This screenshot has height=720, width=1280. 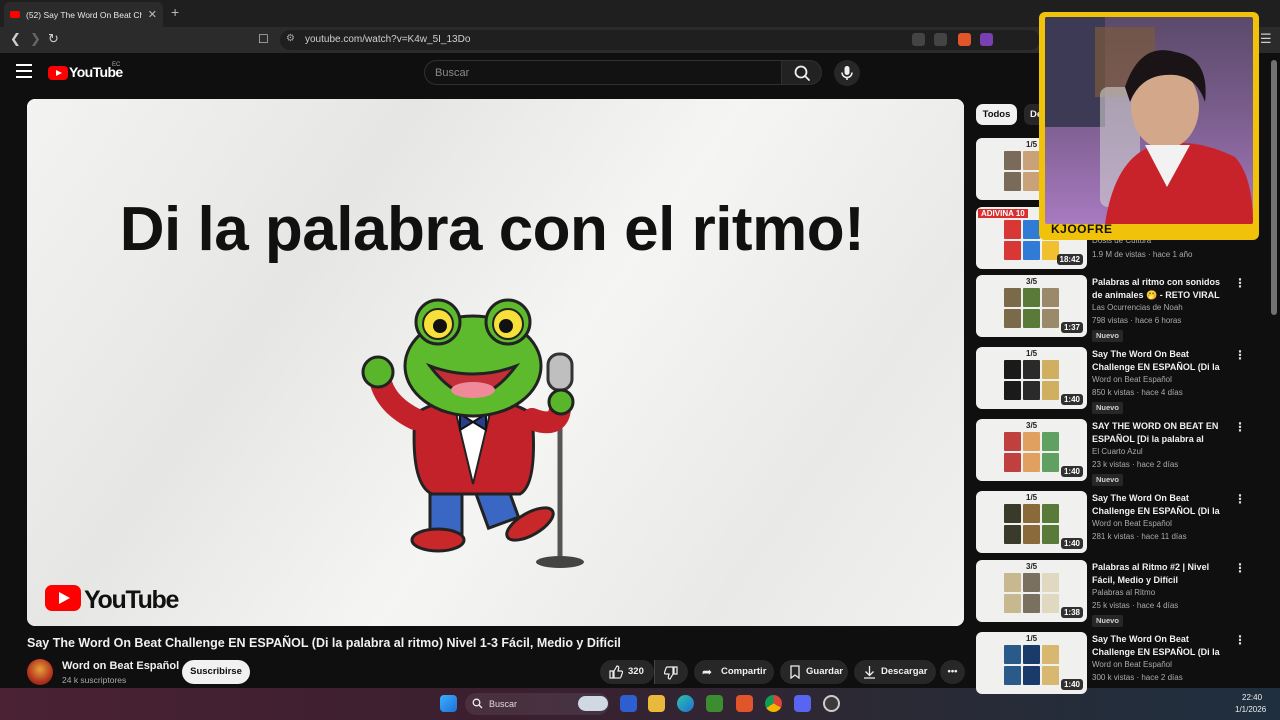 What do you see at coordinates (175, 12) in the screenshot?
I see `new-tab-button: +` at bounding box center [175, 12].